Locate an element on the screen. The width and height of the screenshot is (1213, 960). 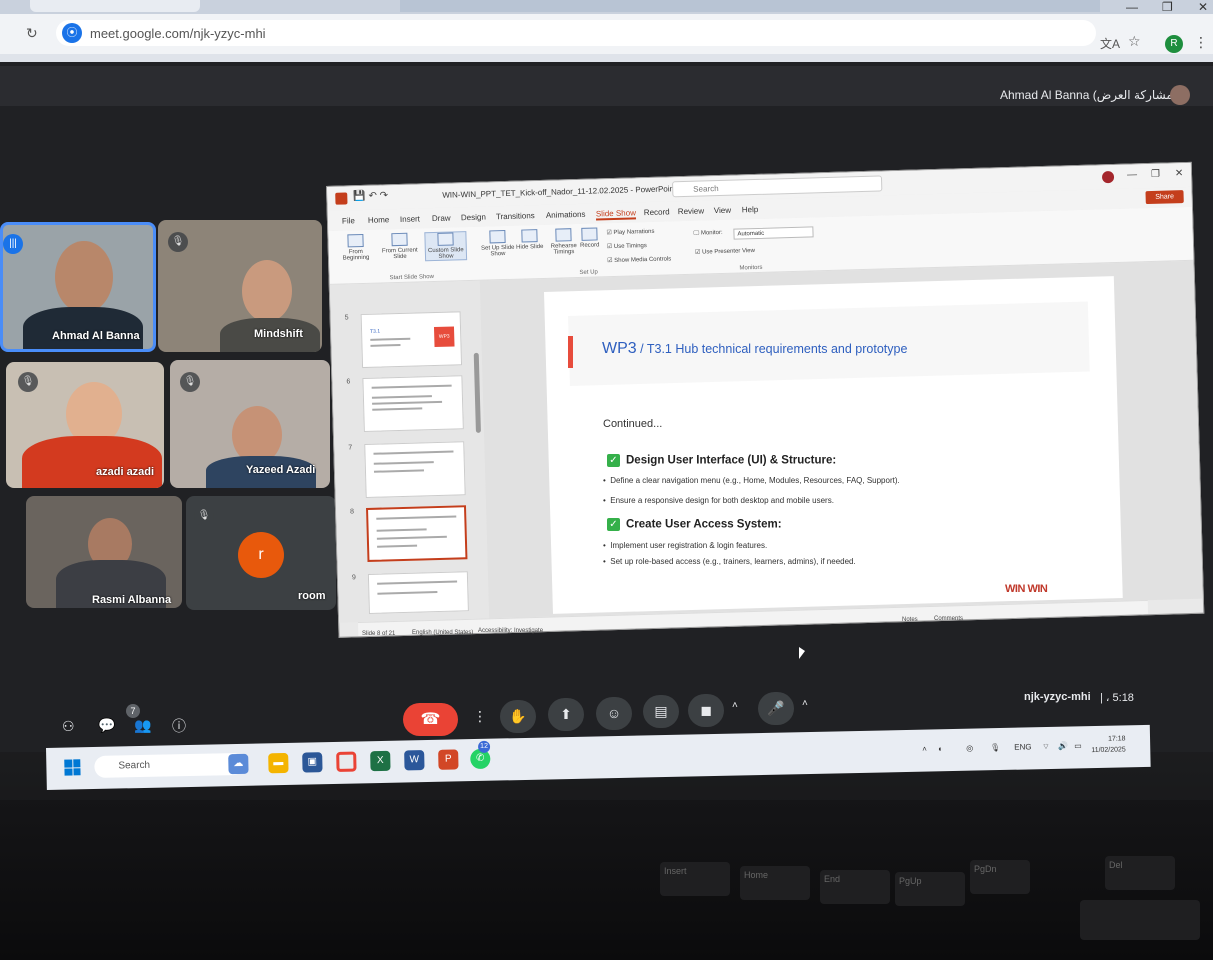
tray-mic-icon: 🎙 is located at coordinates (995, 747).